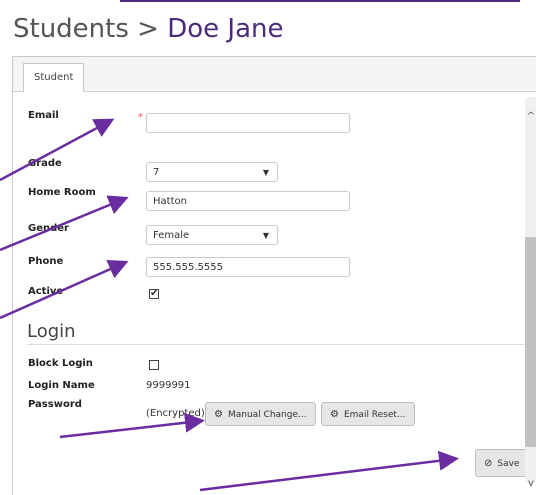 The width and height of the screenshot is (536, 495). I want to click on section-divider, so click(277, 344).